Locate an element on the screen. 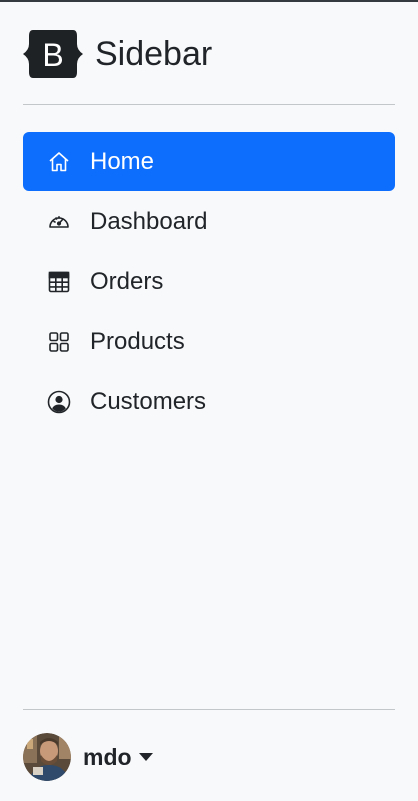 The height and width of the screenshot is (801, 418). nav-item-label: Dashboard is located at coordinates (149, 221).